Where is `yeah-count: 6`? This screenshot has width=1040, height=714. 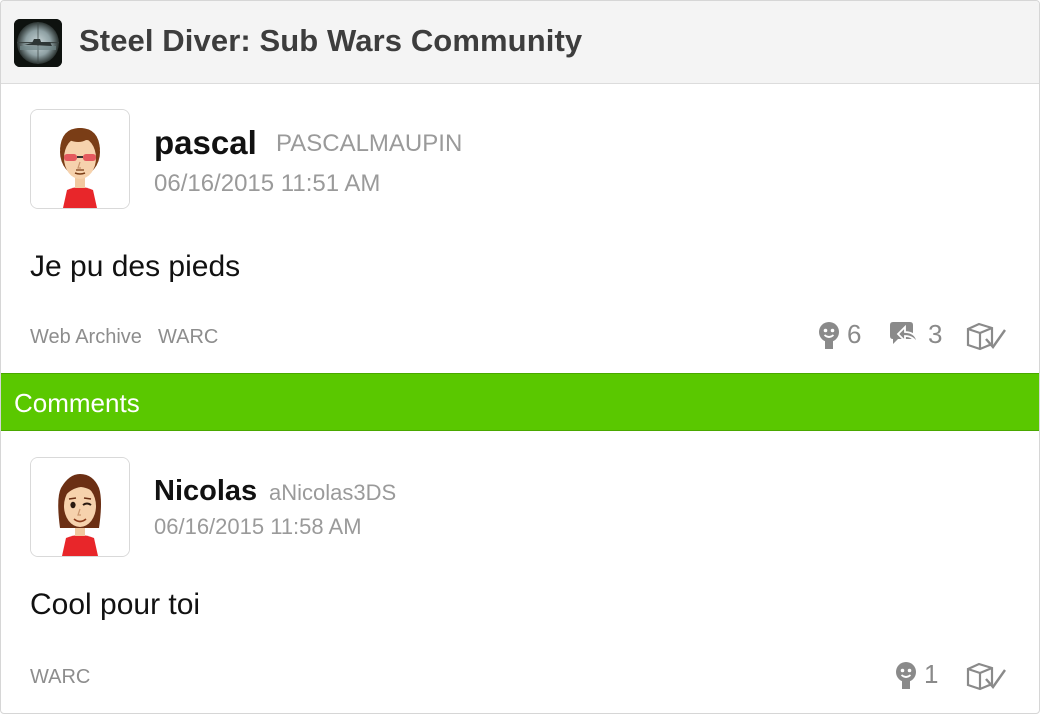 yeah-count: 6 is located at coordinates (854, 334).